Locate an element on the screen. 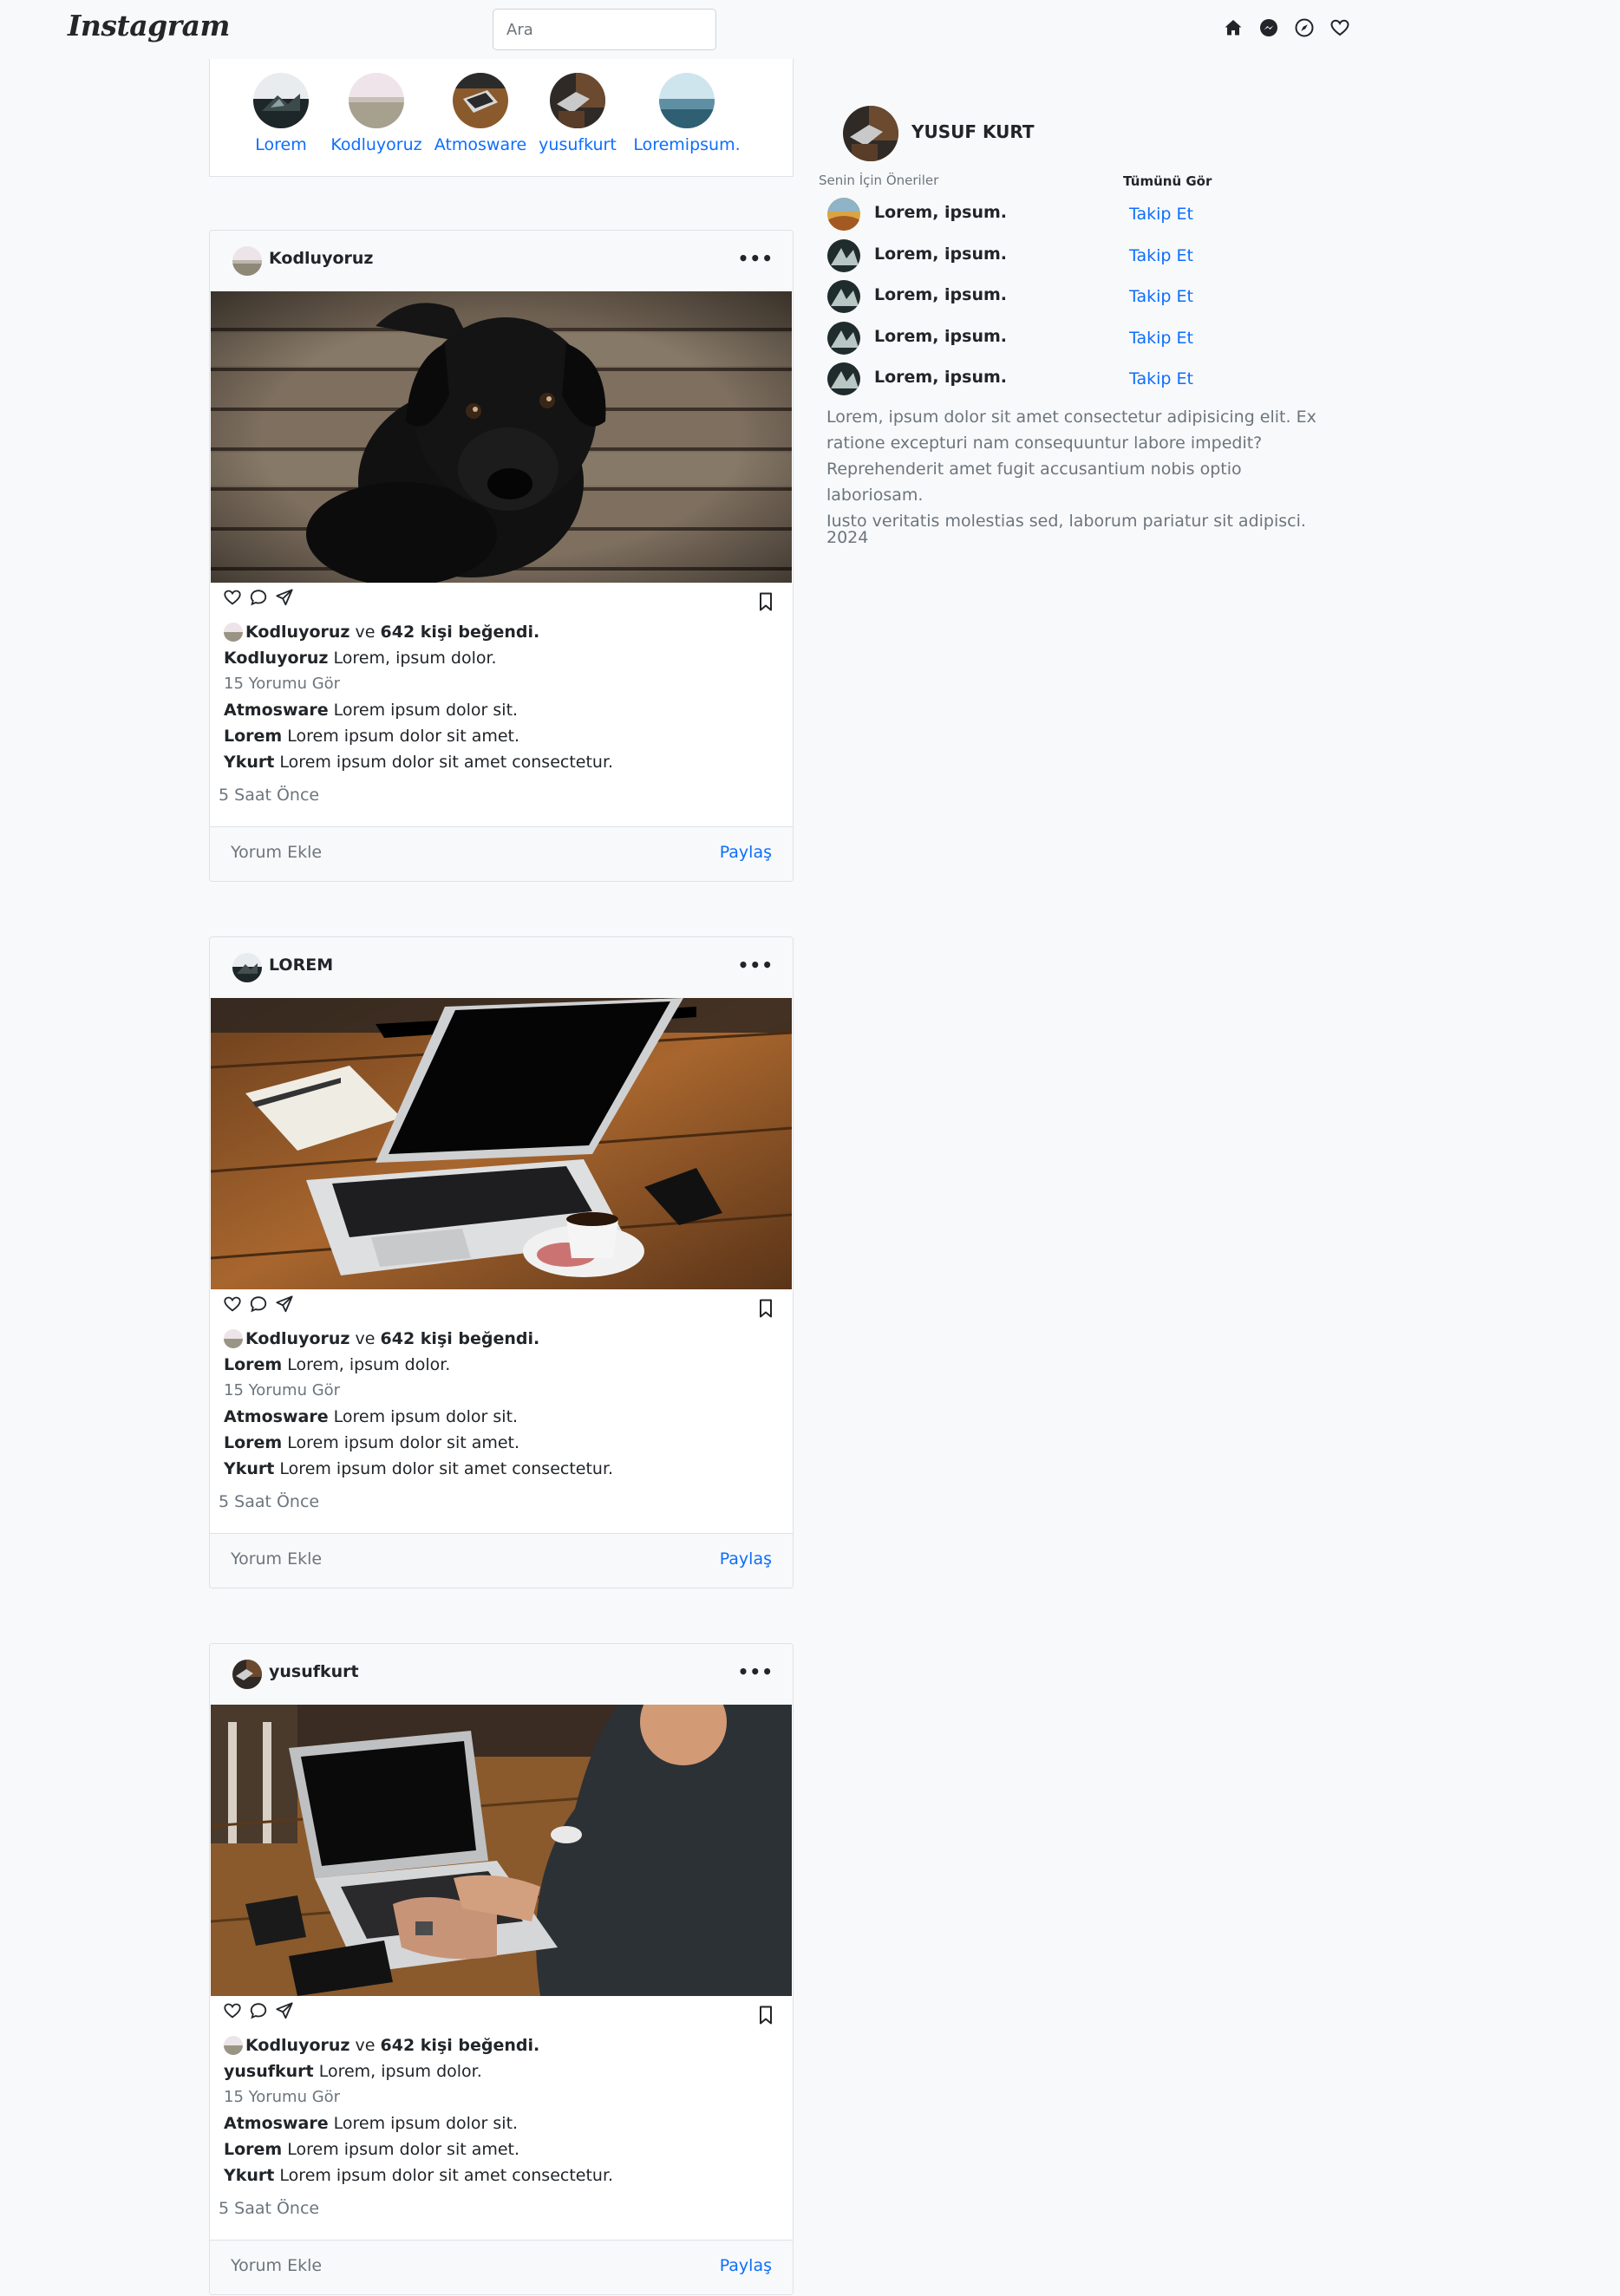 This screenshot has width=1620, height=2296. see-all-link: Tümünü Gör is located at coordinates (1167, 181).